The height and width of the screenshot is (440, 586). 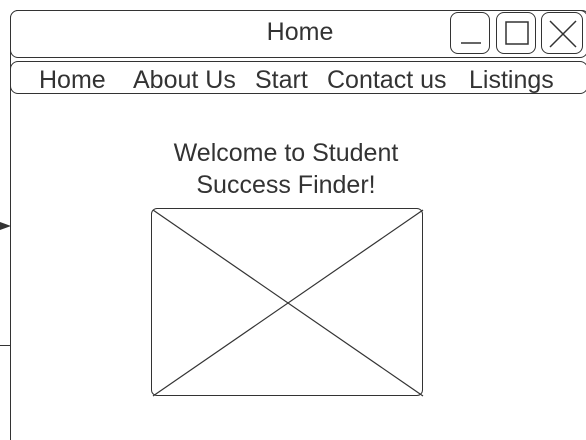 What do you see at coordinates (470, 33) in the screenshot?
I see `minimize-button` at bounding box center [470, 33].